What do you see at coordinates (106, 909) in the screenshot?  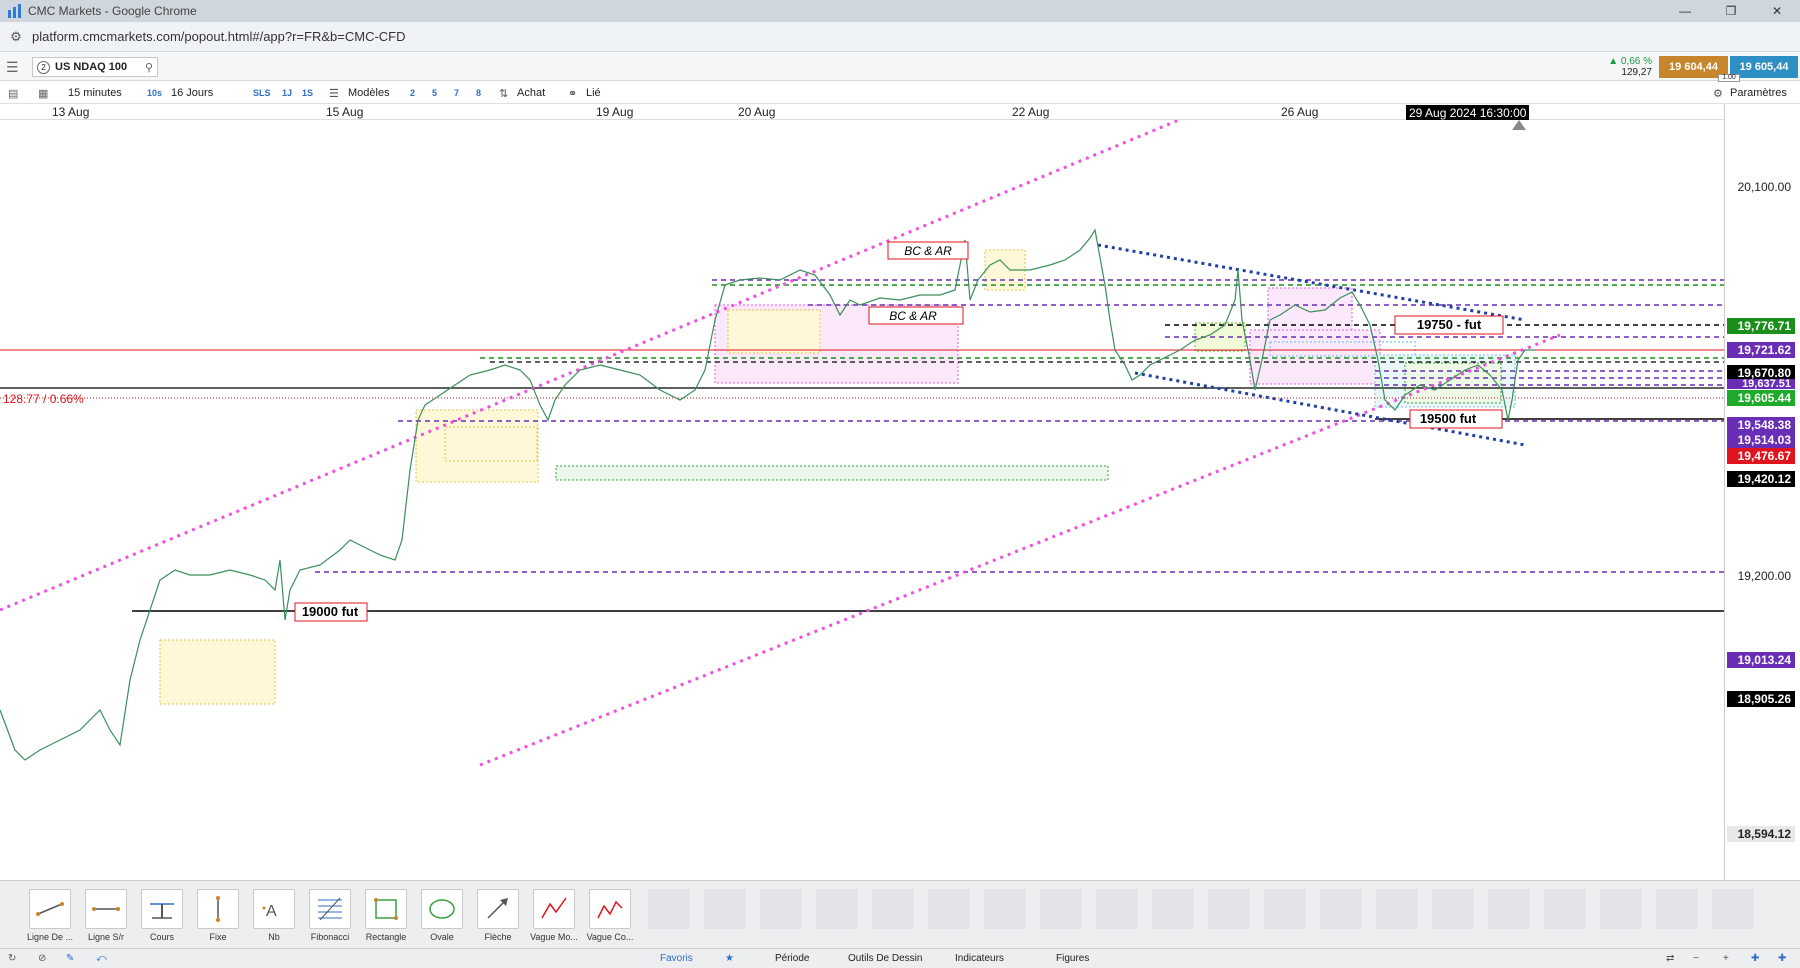 I see `sr-line-tool-button` at bounding box center [106, 909].